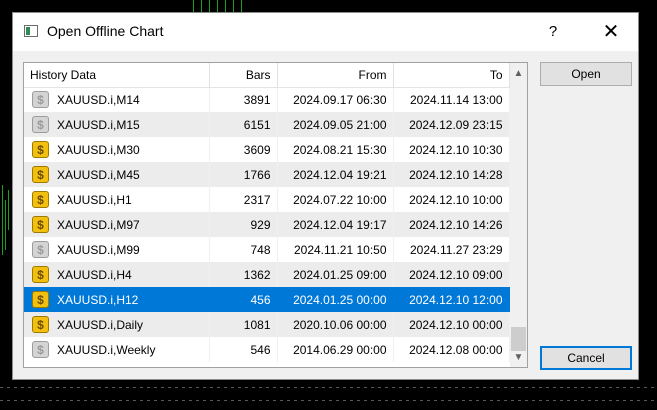 This screenshot has height=410, width=657. What do you see at coordinates (94, 274) in the screenshot?
I see `symbol-timeframe-label: XAUUSD.i,H4` at bounding box center [94, 274].